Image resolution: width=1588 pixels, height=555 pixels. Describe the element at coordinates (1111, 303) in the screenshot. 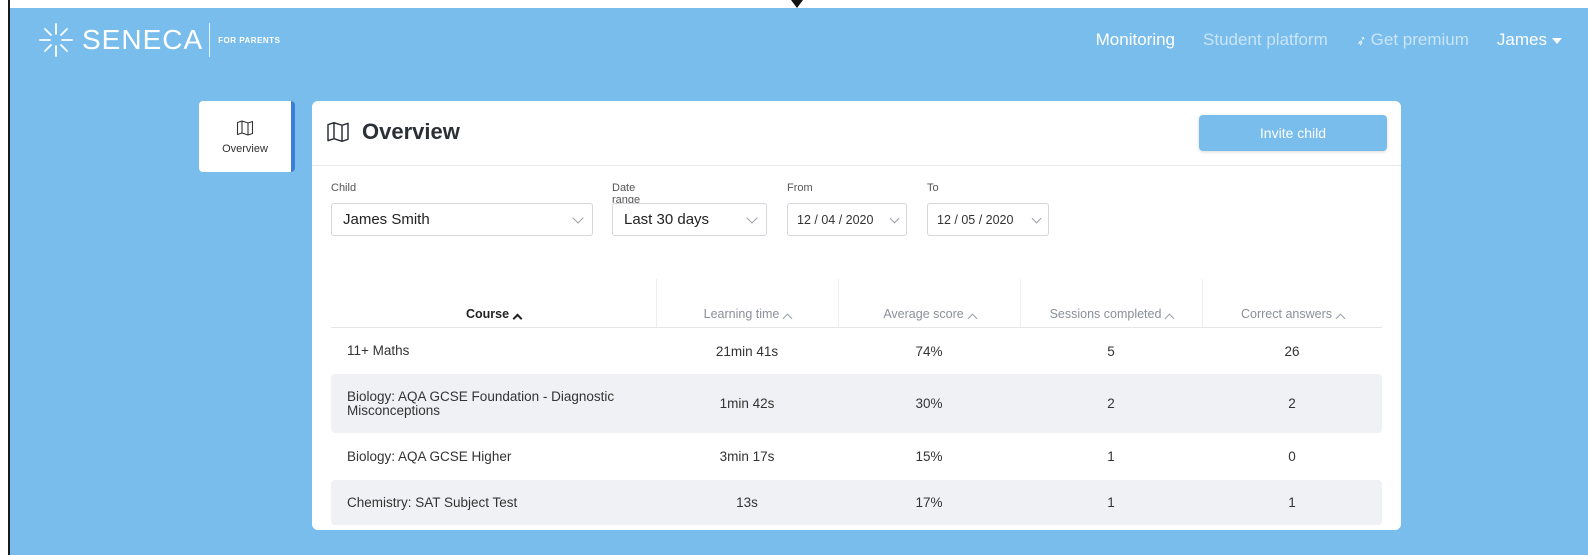

I see `column-header-sessions-completed: Sessions completed` at that location.